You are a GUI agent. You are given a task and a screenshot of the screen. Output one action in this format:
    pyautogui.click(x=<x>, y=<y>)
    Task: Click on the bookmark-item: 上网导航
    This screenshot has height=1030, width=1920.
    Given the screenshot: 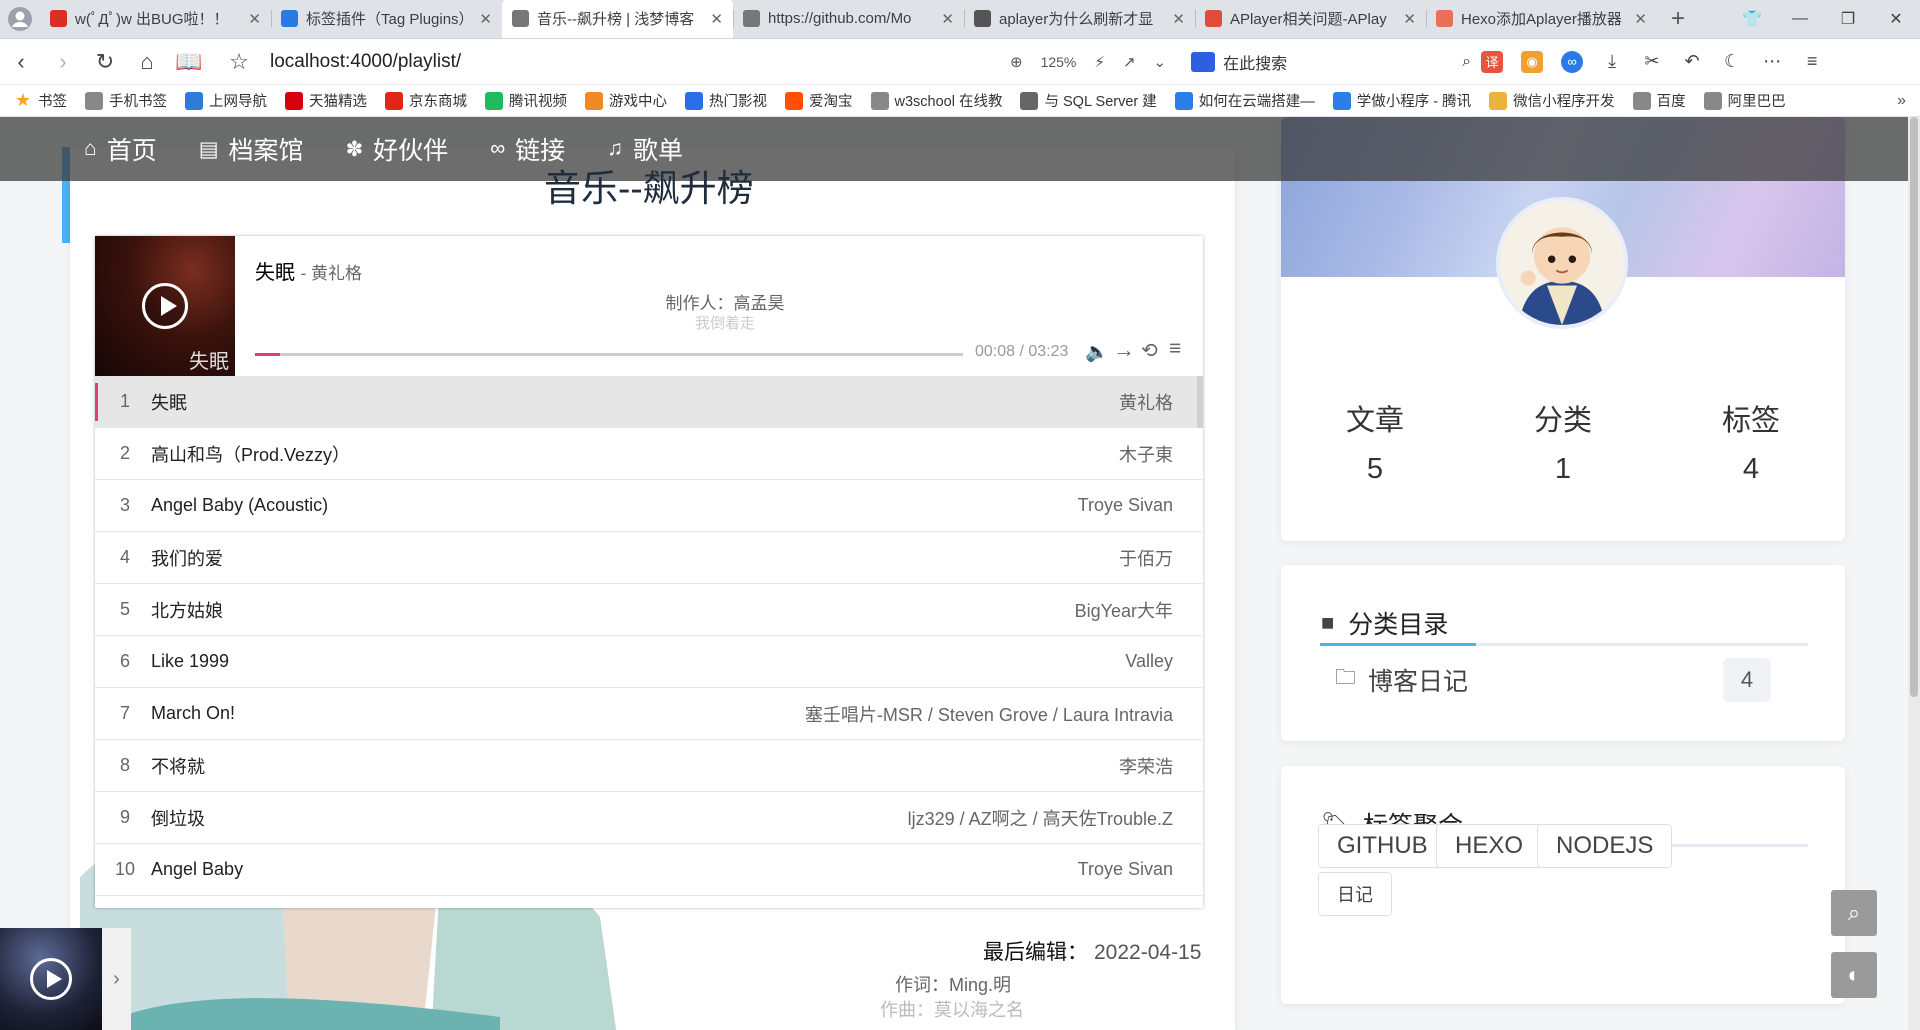 What is the action you would take?
    pyautogui.click(x=226, y=100)
    